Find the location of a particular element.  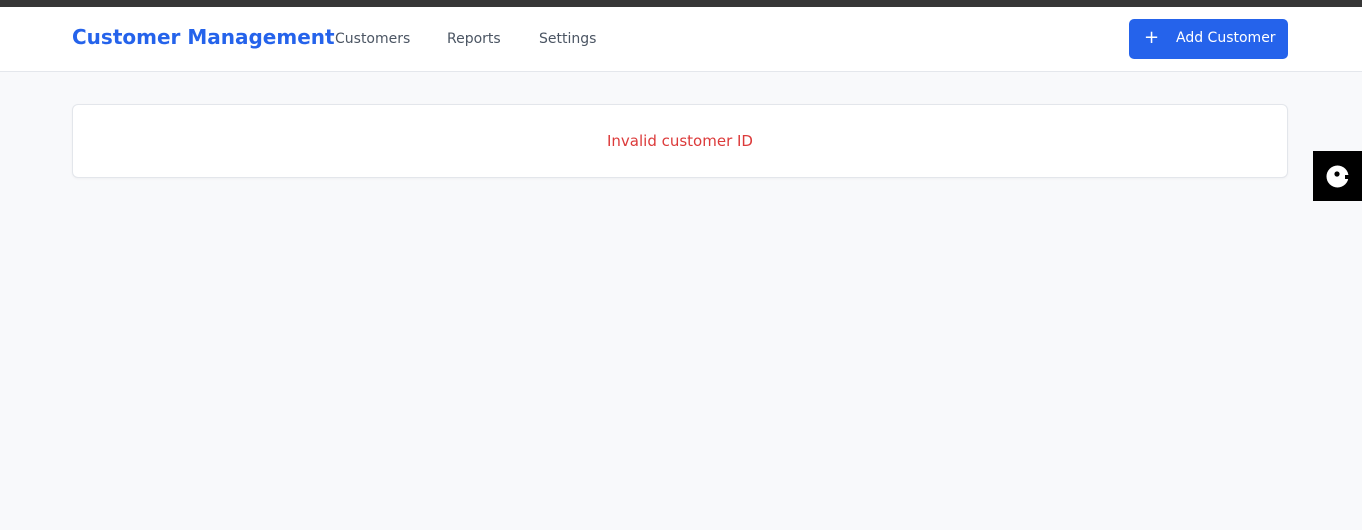

feedback-widget-button is located at coordinates (1337, 176).